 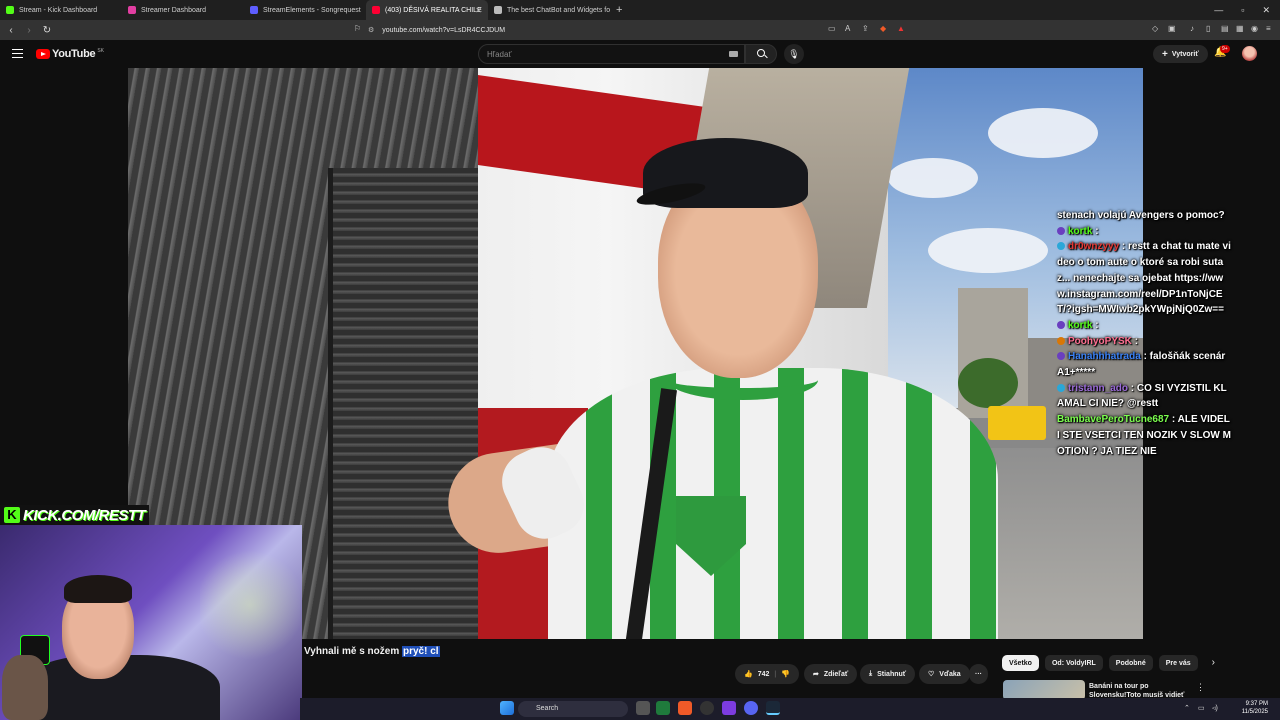 What do you see at coordinates (1254, 28) in the screenshot?
I see `vpn-icon: ◉` at bounding box center [1254, 28].